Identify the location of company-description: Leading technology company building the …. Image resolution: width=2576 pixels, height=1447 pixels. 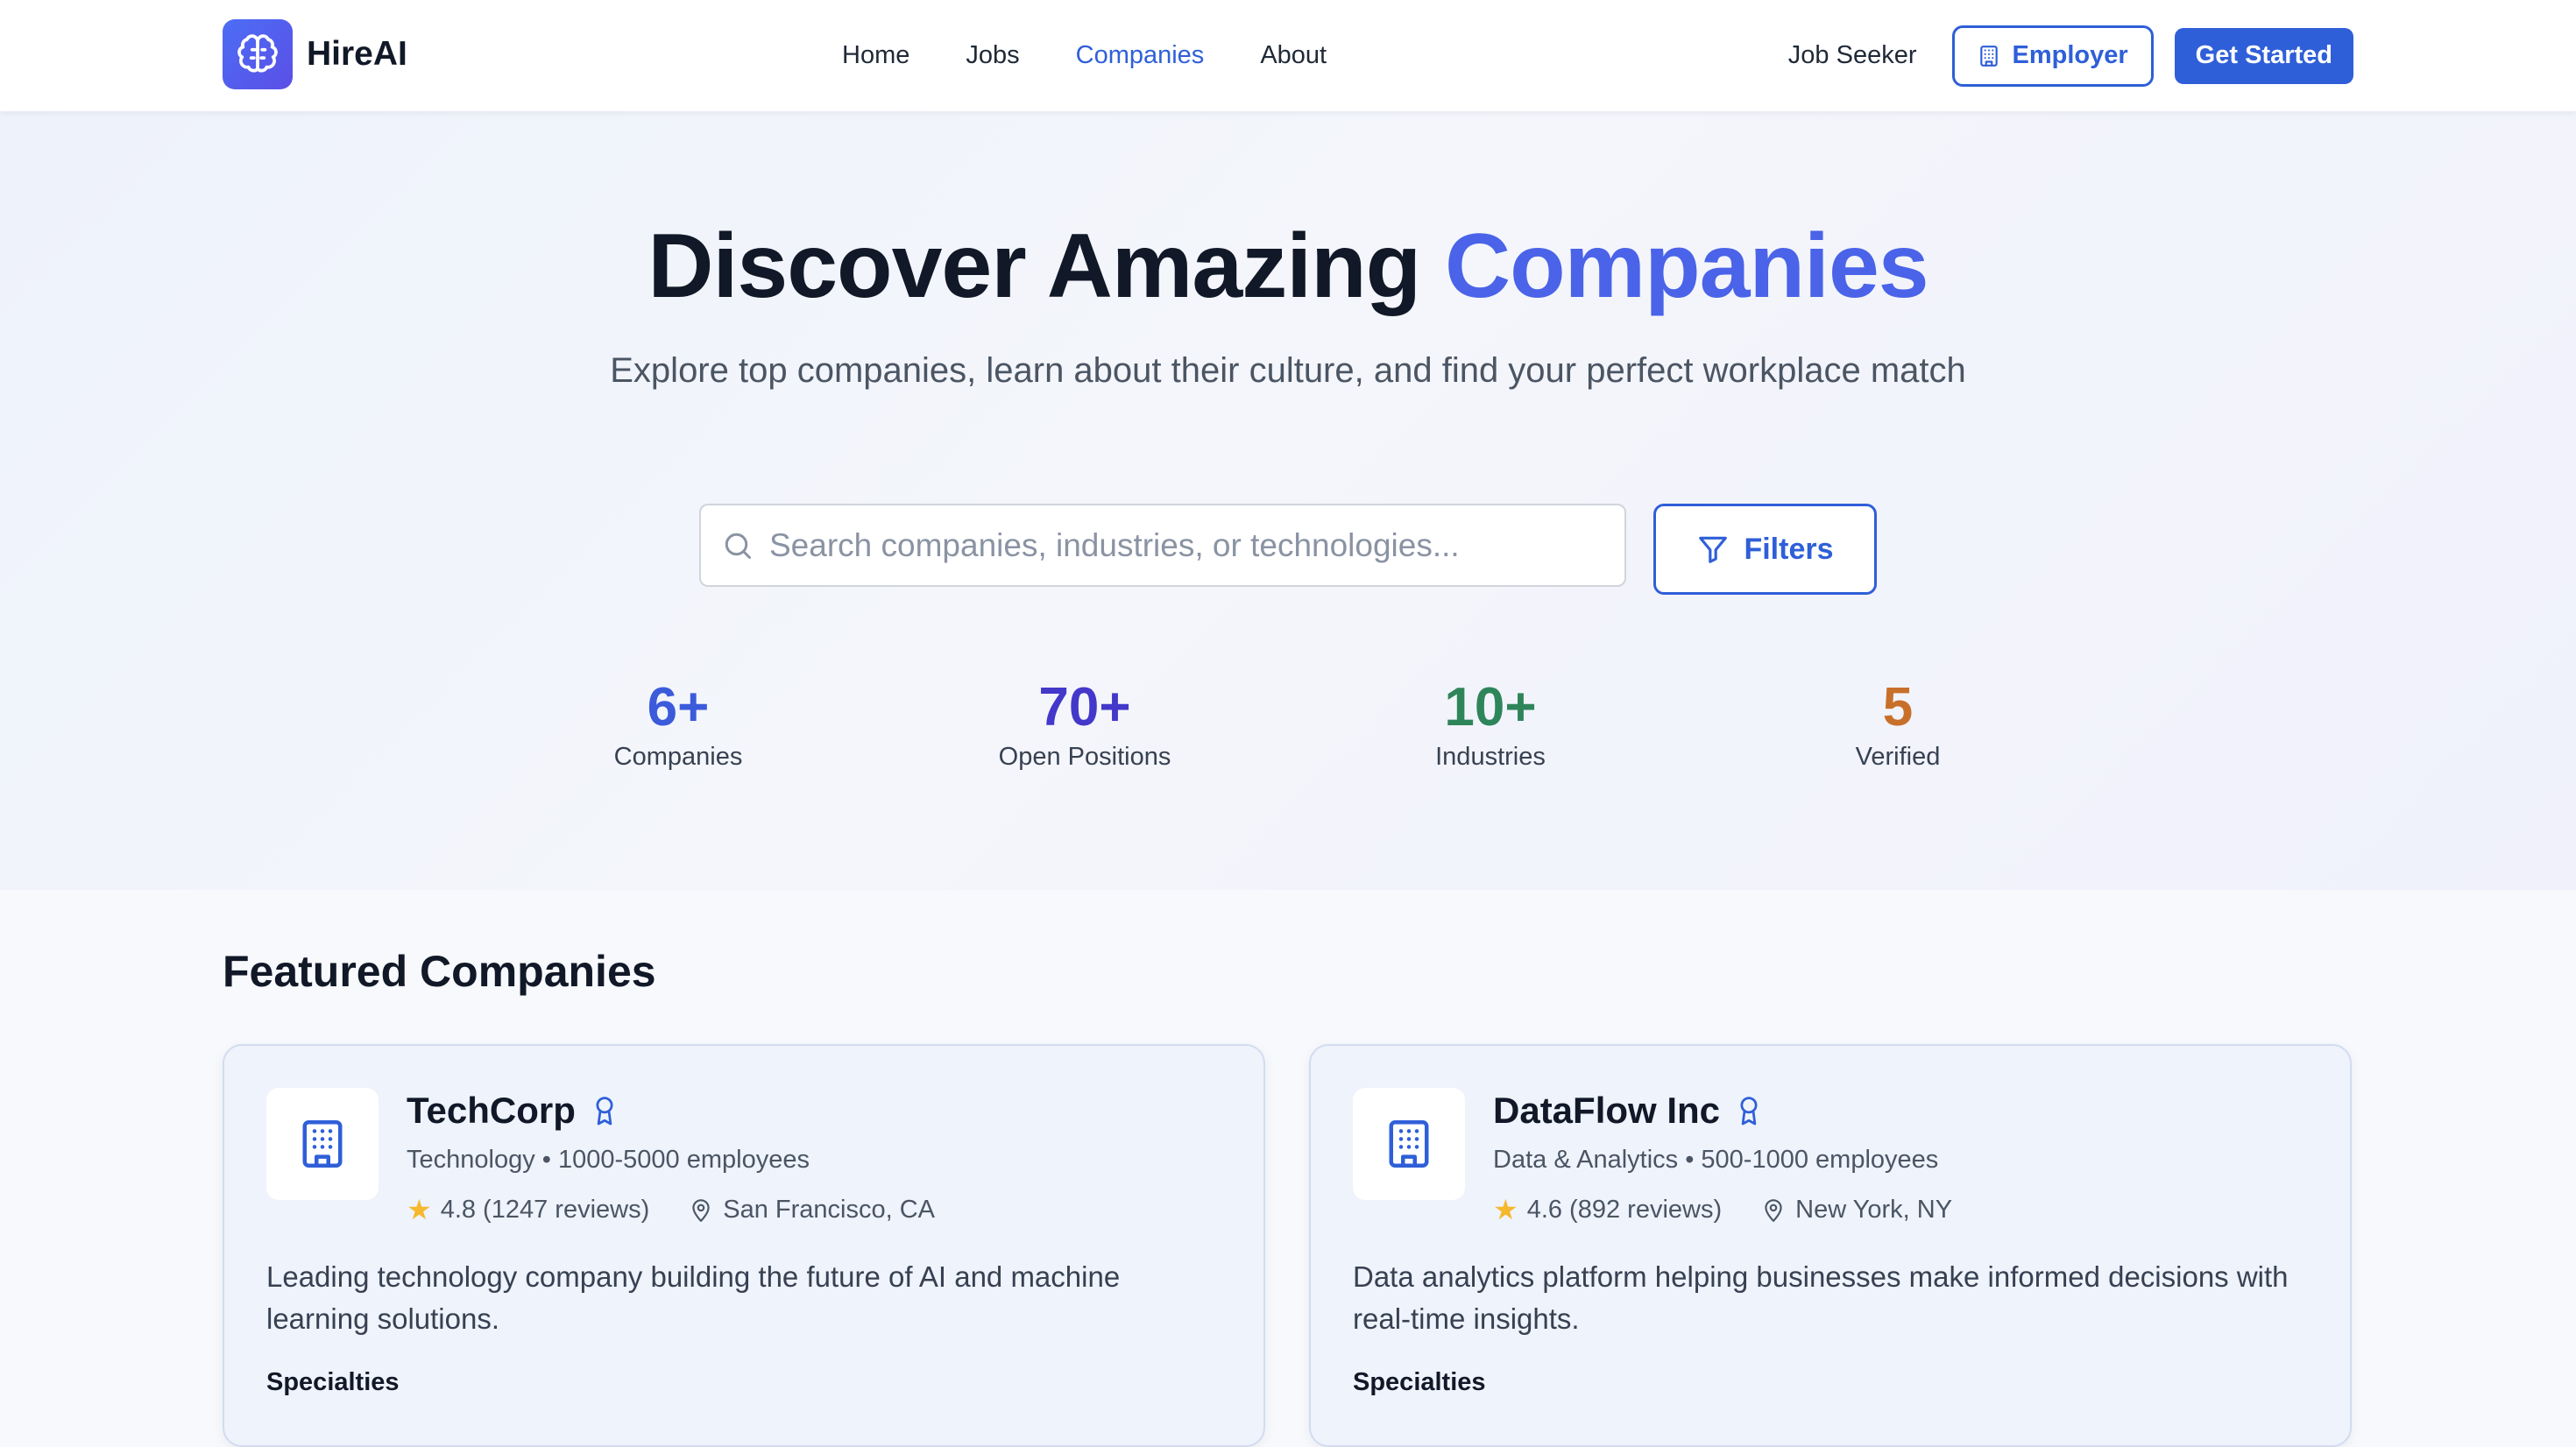
(693, 1297).